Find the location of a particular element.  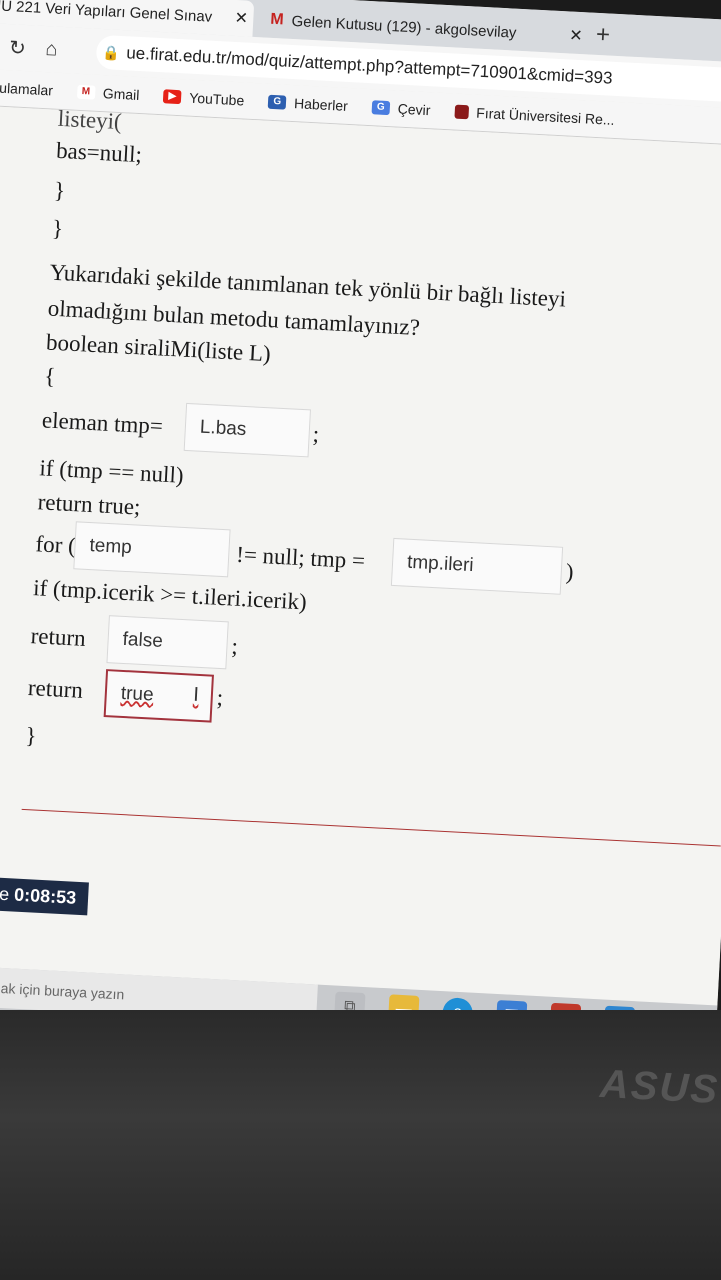

bookmark-gmail: M Gmail is located at coordinates (108, 94).